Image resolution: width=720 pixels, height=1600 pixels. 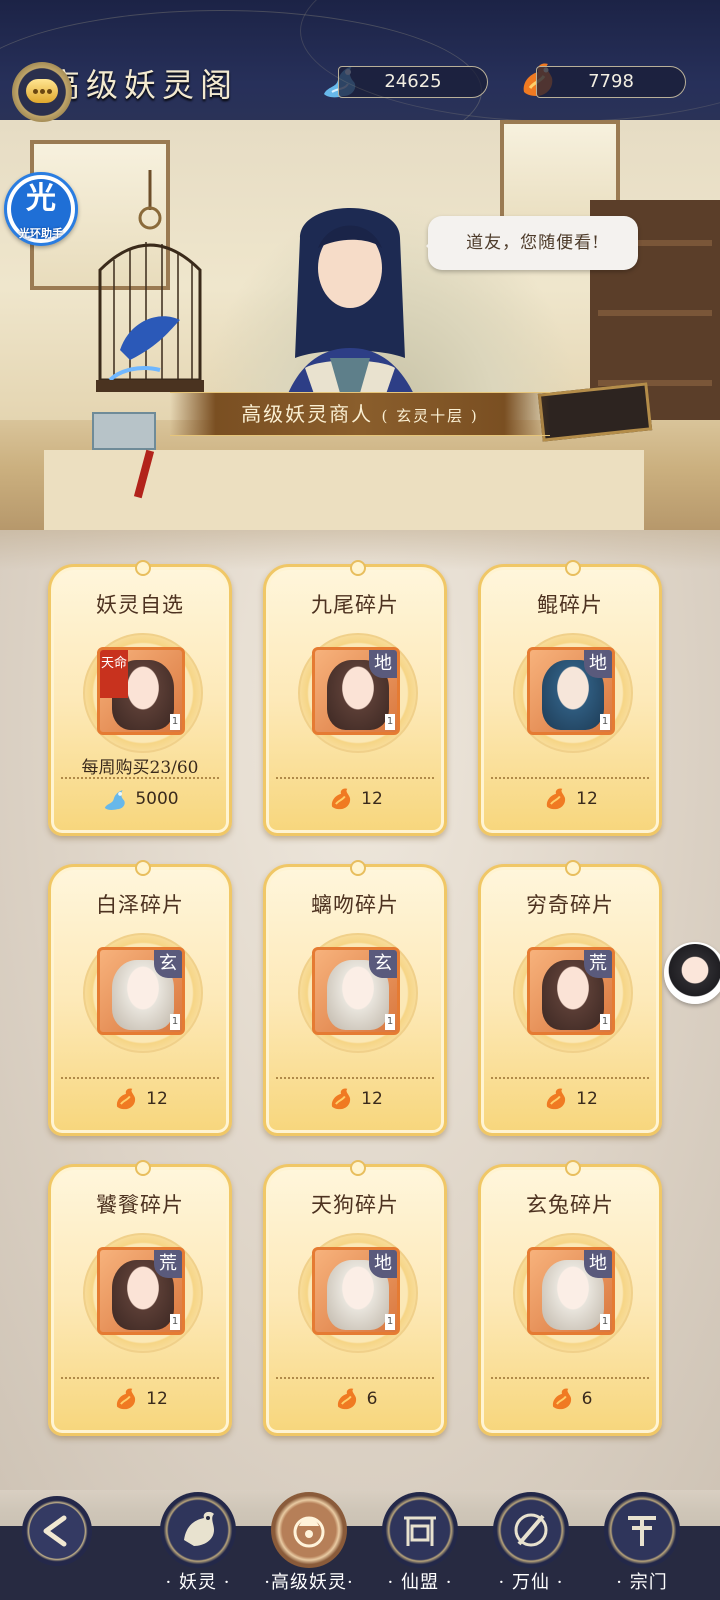 What do you see at coordinates (198, 1582) in the screenshot?
I see `nav-tab-label: · 妖灵 ·` at bounding box center [198, 1582].